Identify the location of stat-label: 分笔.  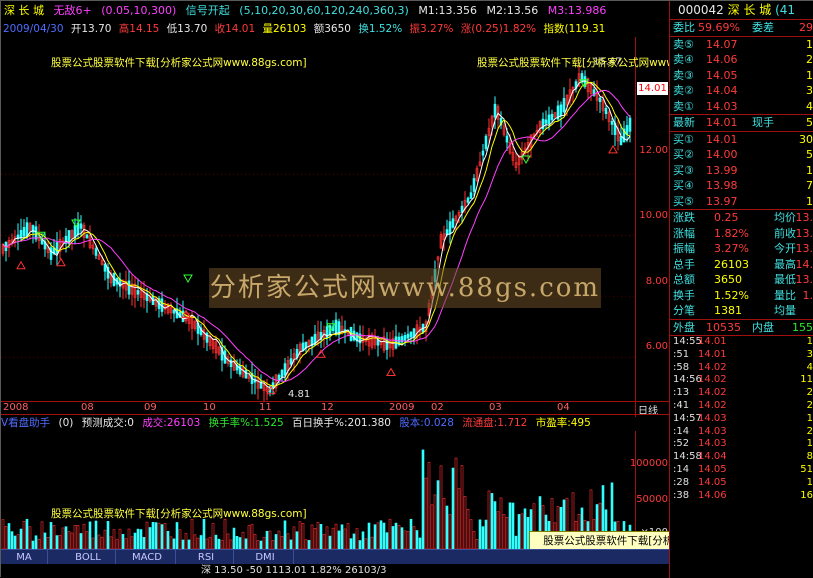
(684, 311).